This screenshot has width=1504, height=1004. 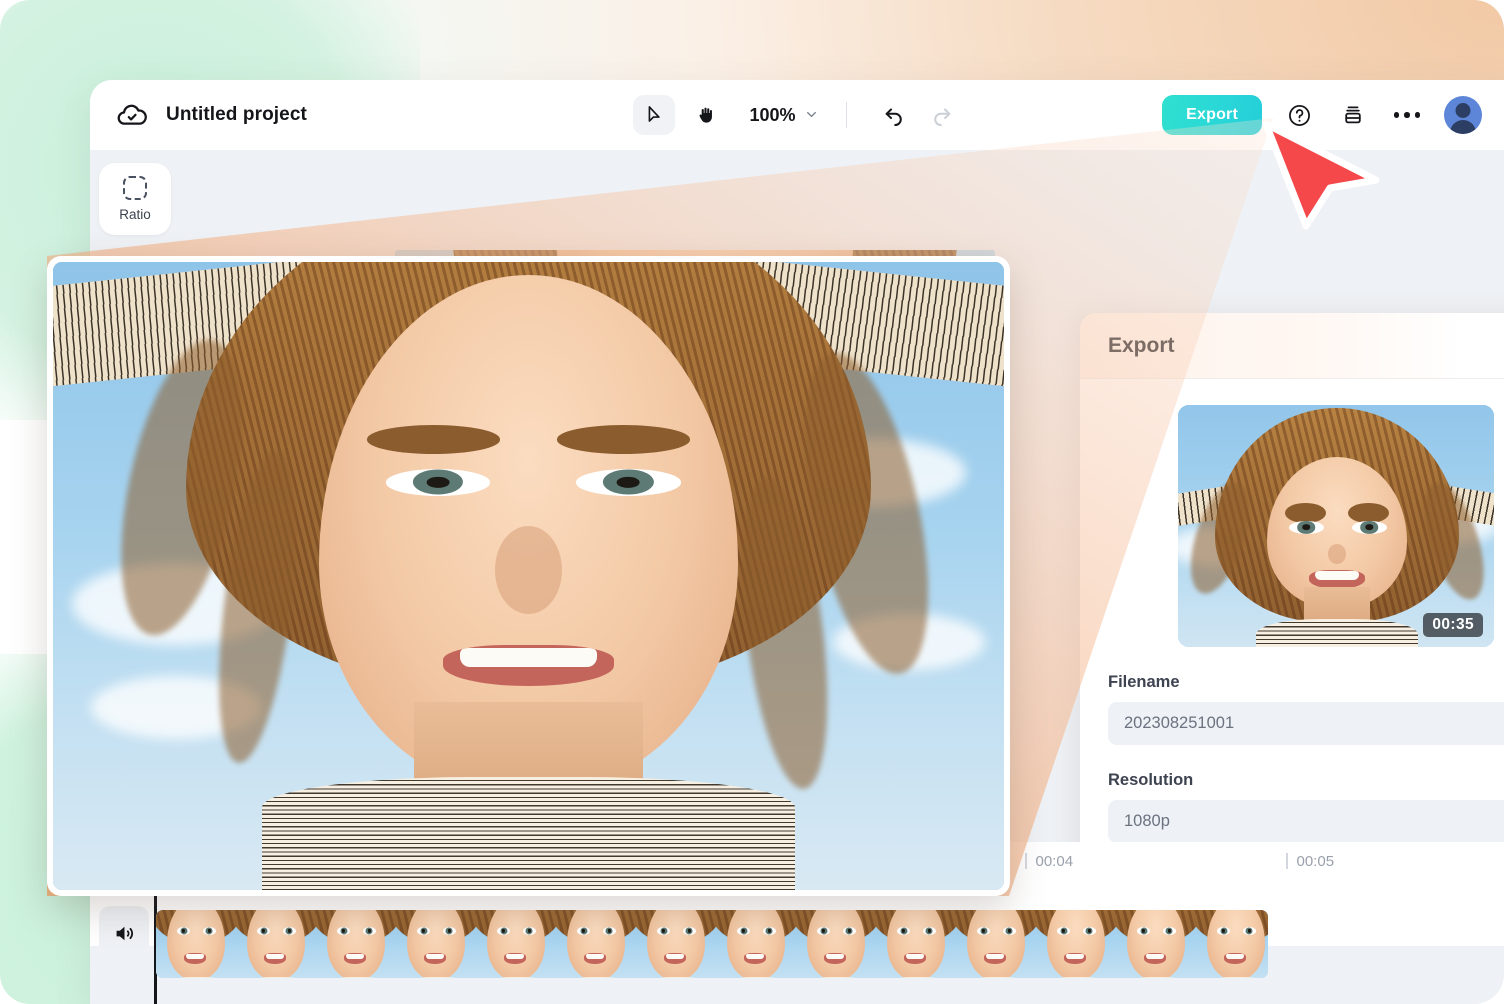 I want to click on export-button-top: Export, so click(x=1212, y=115).